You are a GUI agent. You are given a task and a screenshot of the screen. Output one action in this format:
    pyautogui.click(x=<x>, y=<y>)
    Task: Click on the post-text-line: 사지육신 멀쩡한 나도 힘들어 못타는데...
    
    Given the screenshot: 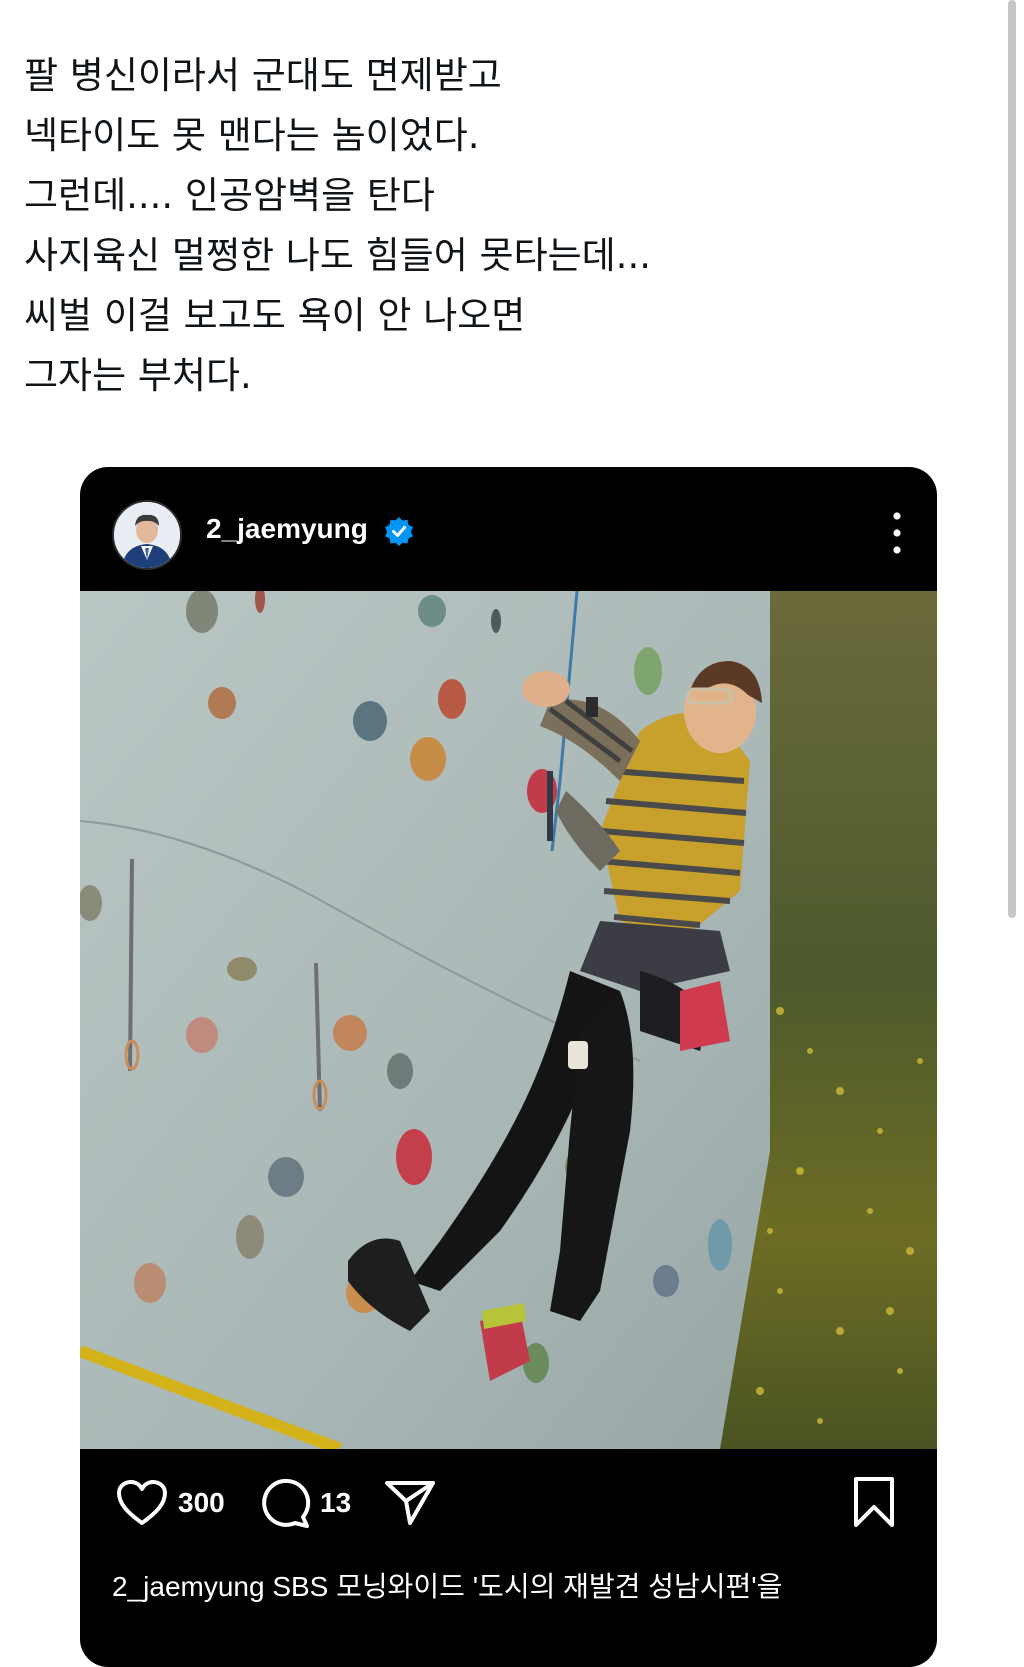 What is the action you would take?
    pyautogui.click(x=337, y=255)
    